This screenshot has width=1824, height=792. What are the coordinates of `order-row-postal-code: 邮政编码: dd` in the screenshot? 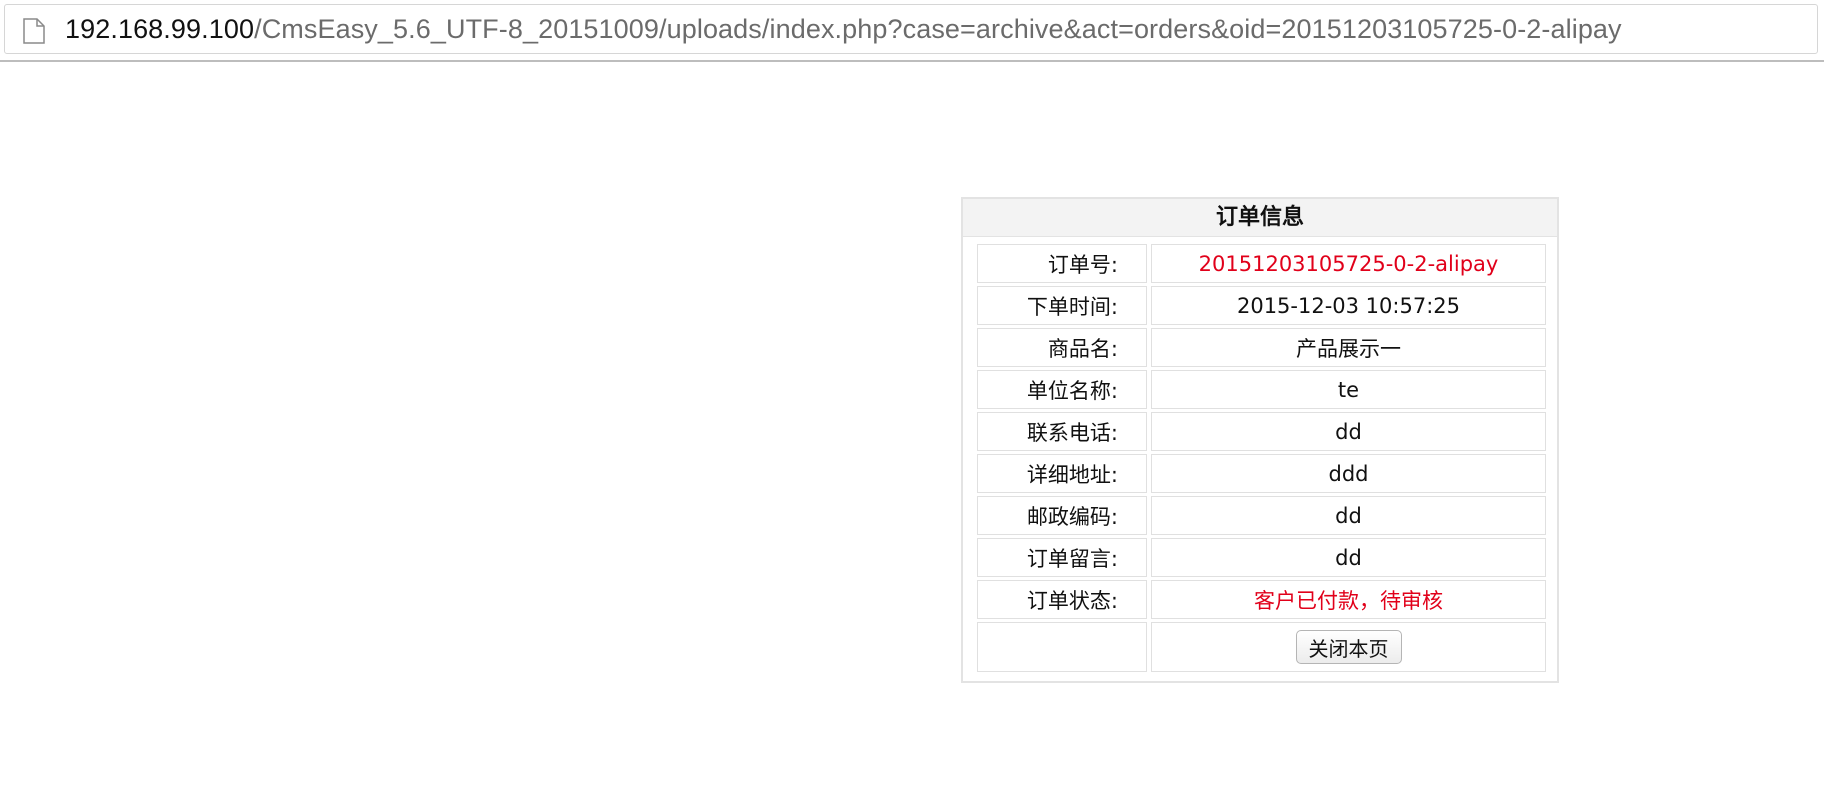 It's located at (1261, 515).